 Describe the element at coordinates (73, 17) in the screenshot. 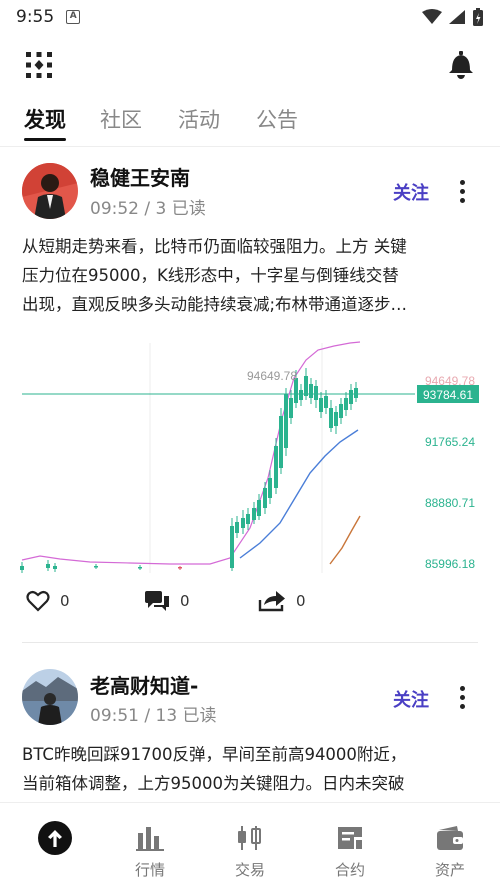

I see `notification-app-icon: A` at that location.